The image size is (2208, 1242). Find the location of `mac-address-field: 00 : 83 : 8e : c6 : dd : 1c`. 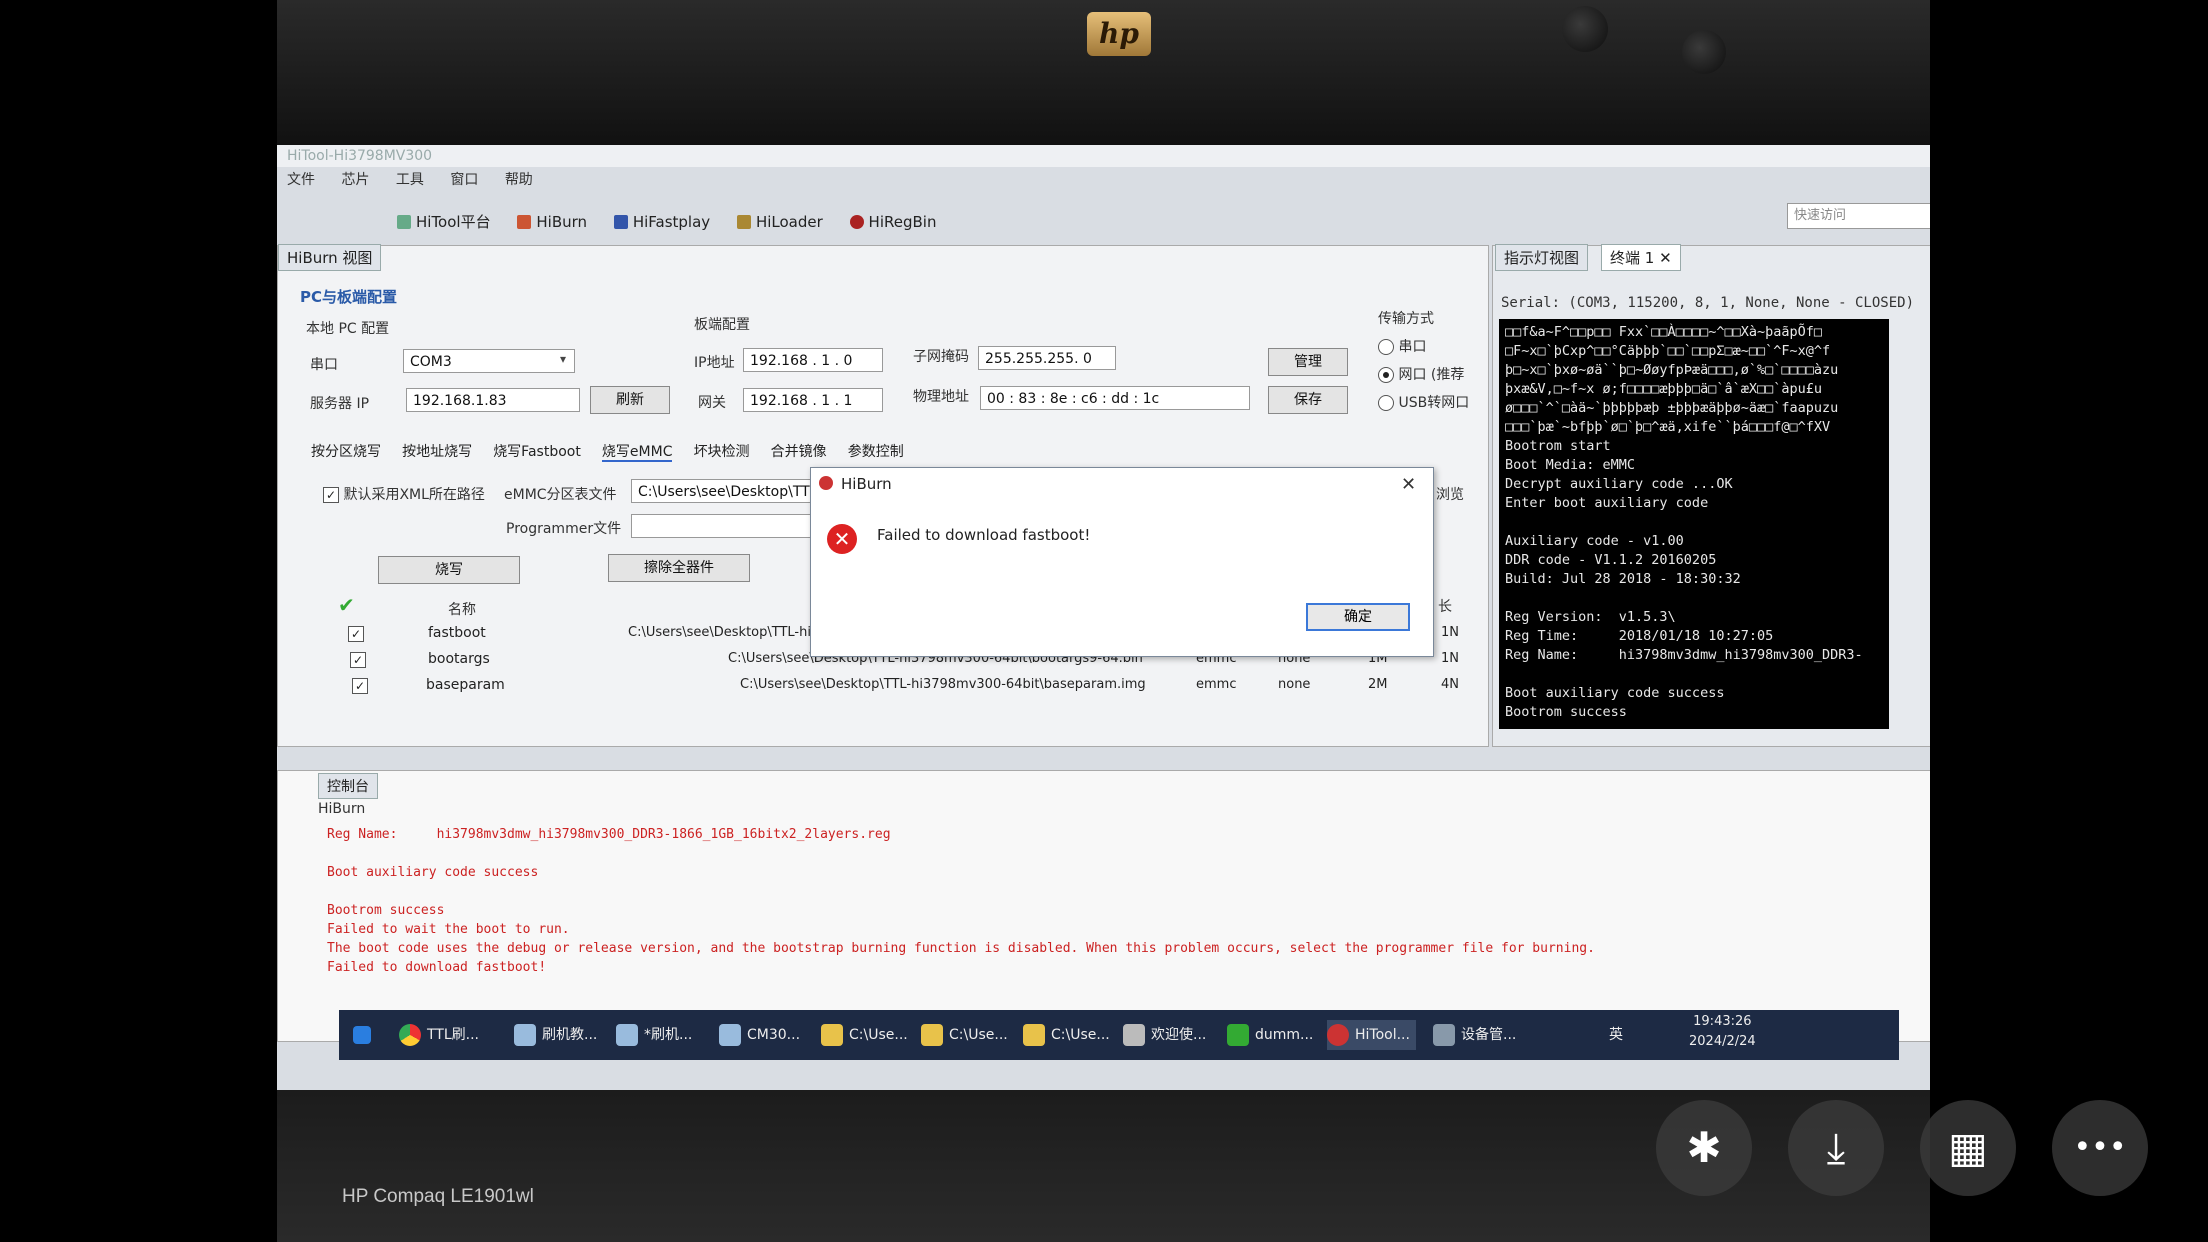

mac-address-field: 00 : 83 : 8e : c6 : dd : 1c is located at coordinates (1115, 398).